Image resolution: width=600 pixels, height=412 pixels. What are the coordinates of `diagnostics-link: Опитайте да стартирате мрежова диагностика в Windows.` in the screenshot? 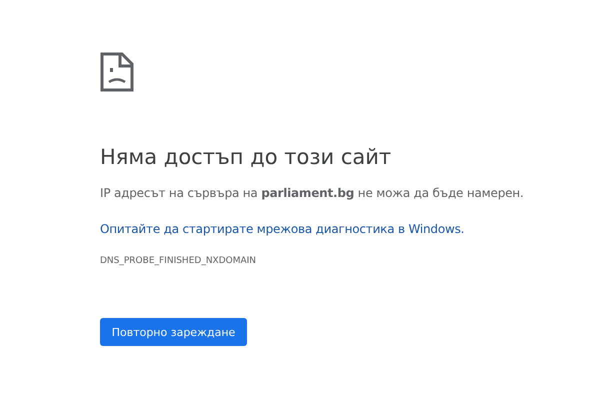 It's located at (282, 229).